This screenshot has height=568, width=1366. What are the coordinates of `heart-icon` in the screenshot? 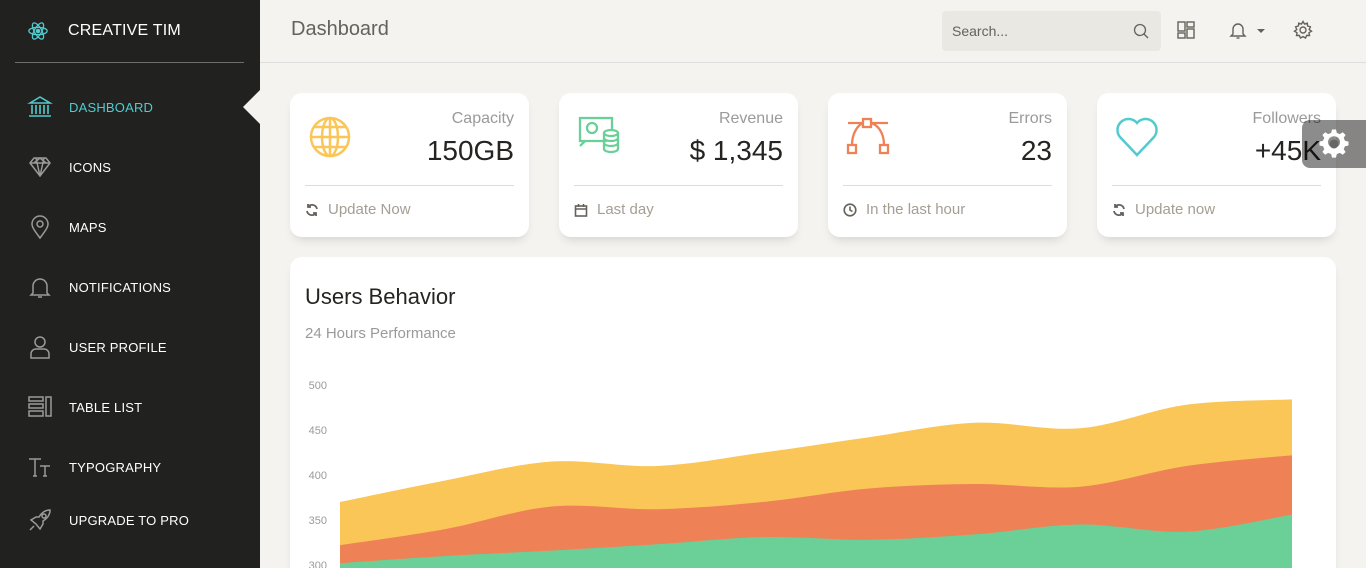 It's located at (1137, 137).